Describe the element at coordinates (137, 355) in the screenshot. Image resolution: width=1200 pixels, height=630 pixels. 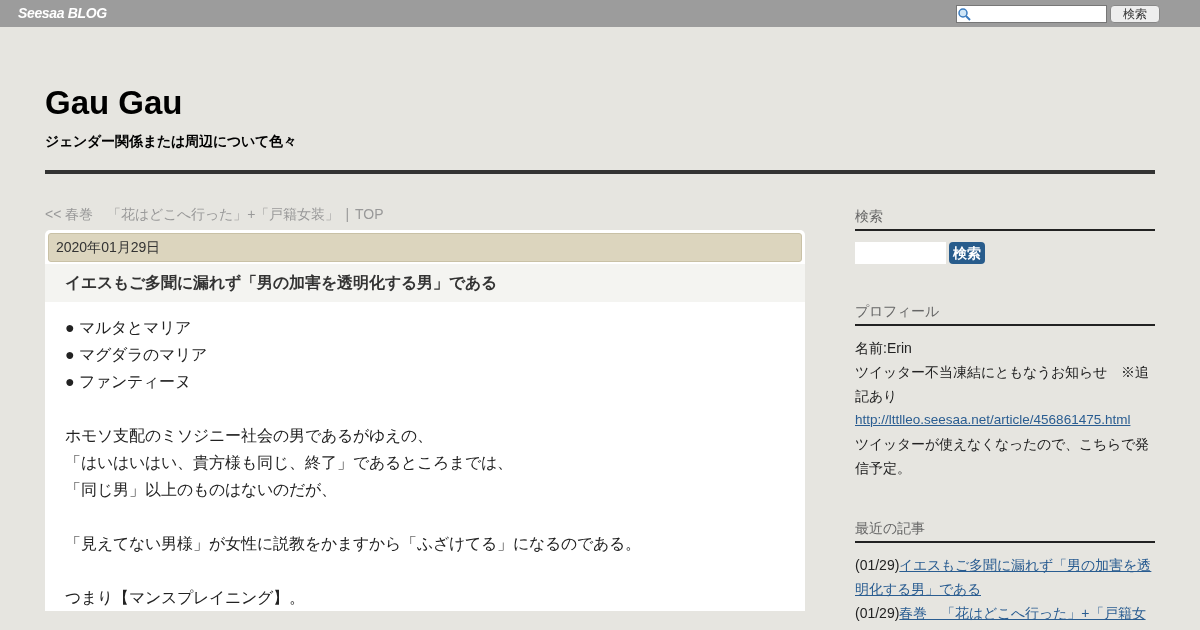
I see `article-text: ● マグダラのマリア` at that location.